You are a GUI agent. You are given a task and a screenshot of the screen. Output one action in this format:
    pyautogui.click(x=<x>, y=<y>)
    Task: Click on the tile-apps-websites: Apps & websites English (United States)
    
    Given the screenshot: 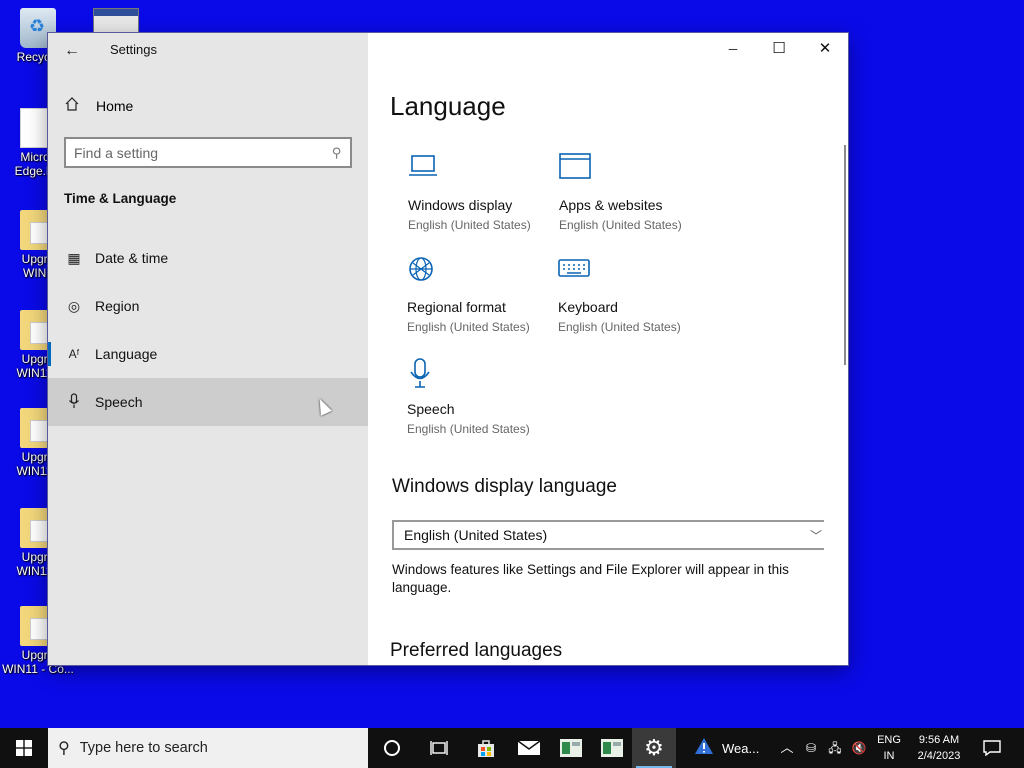 What is the action you would take?
    pyautogui.click(x=634, y=192)
    